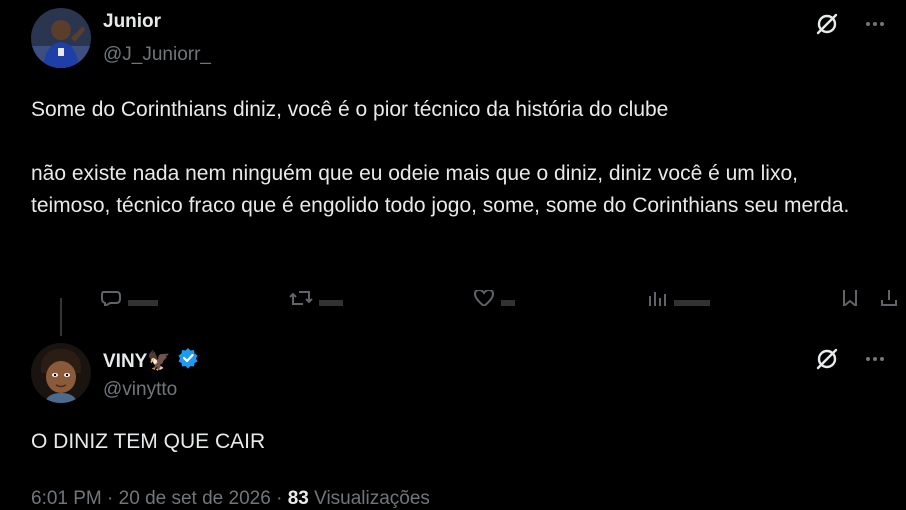 The width and height of the screenshot is (906, 510). What do you see at coordinates (317, 298) in the screenshot?
I see `retweet-icon` at bounding box center [317, 298].